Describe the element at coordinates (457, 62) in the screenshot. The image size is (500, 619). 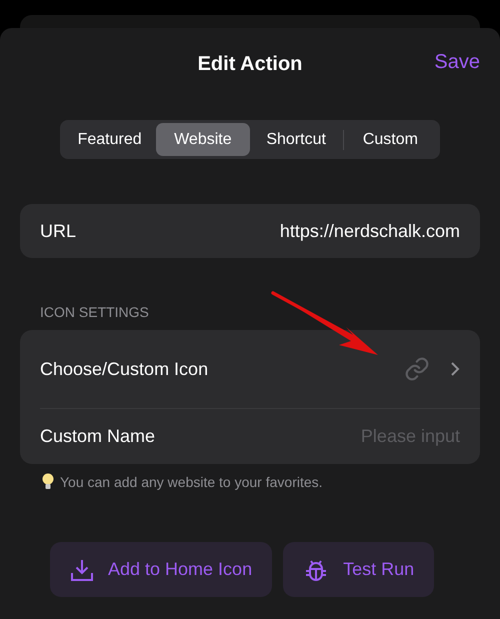
I see `save-button: Save` at that location.